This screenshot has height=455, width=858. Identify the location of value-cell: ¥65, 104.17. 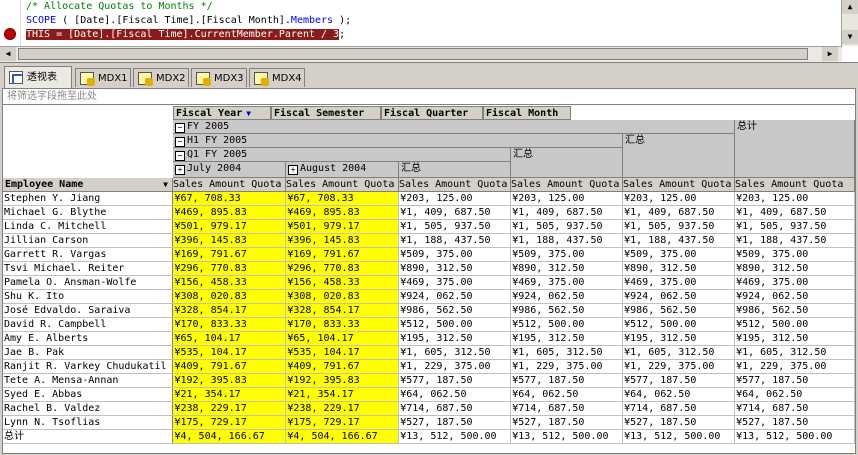
(342, 338).